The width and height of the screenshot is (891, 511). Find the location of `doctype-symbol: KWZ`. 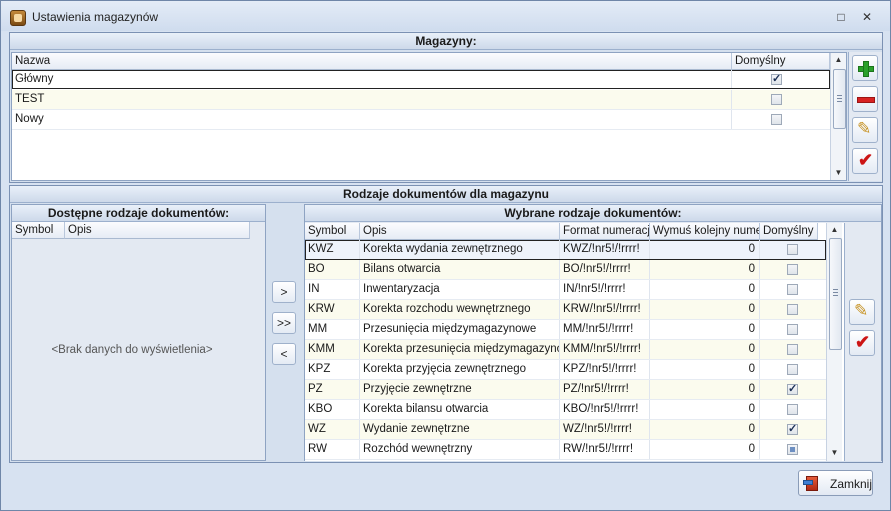

doctype-symbol: KWZ is located at coordinates (332, 249).